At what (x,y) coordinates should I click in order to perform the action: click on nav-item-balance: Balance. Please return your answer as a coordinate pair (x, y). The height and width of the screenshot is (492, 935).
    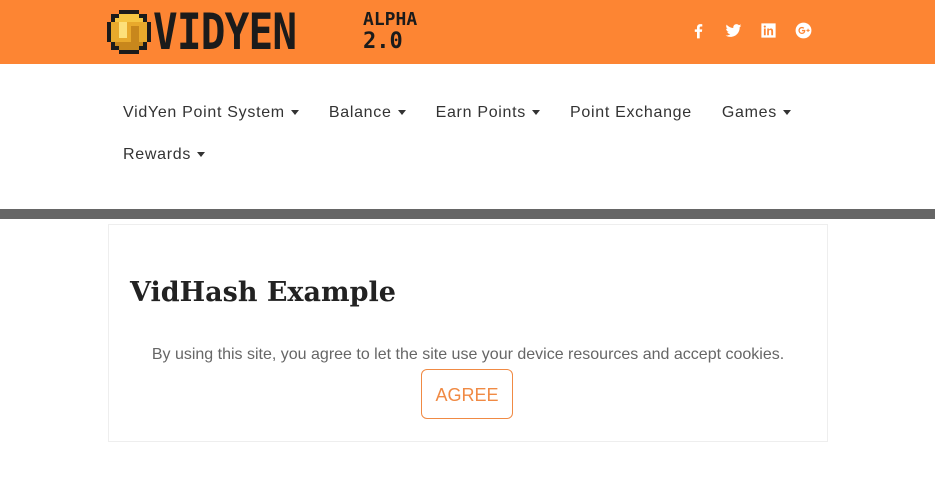
    Looking at the image, I should click on (367, 113).